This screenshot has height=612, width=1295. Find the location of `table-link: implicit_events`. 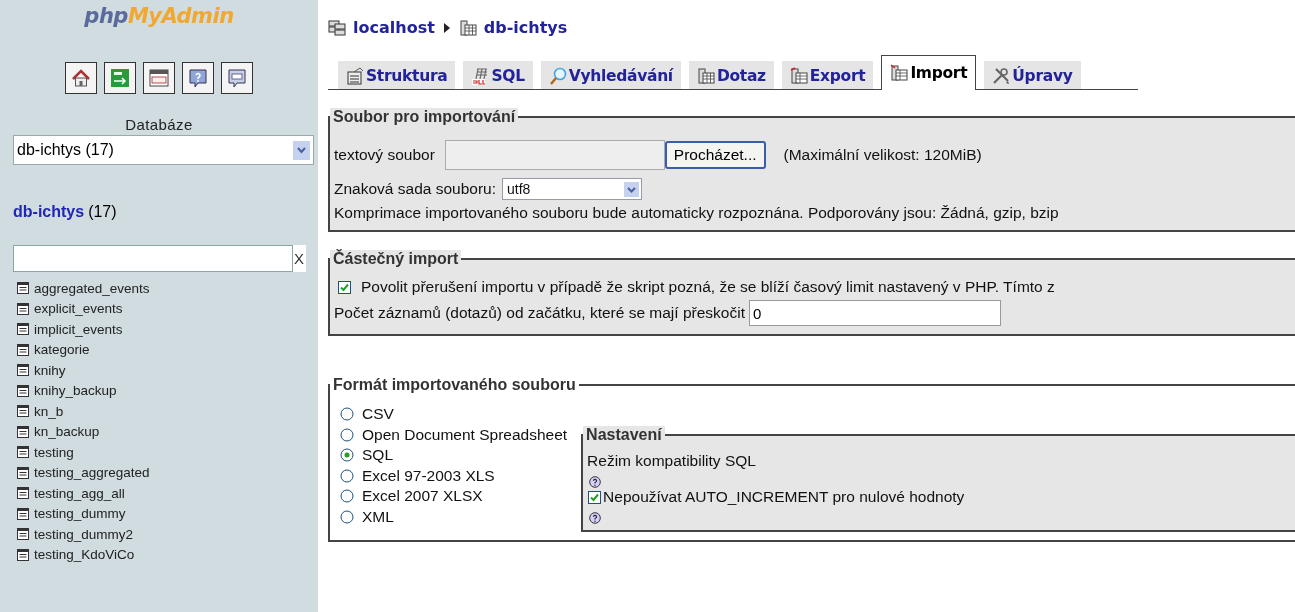

table-link: implicit_events is located at coordinates (78, 329).